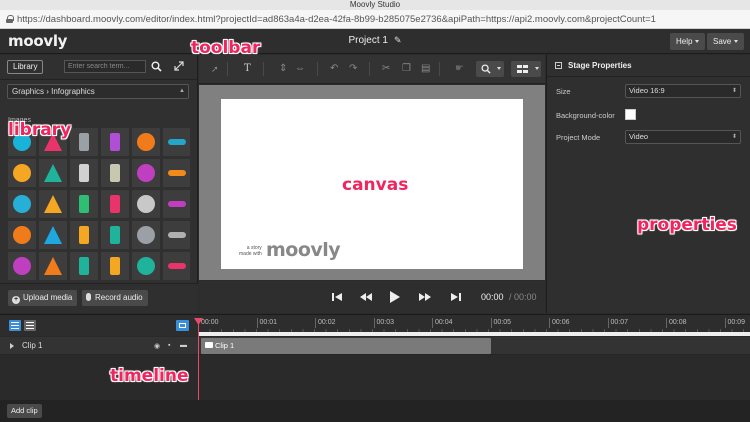  What do you see at coordinates (169, 345) in the screenshot?
I see `lock-icon: ▪` at bounding box center [169, 345].